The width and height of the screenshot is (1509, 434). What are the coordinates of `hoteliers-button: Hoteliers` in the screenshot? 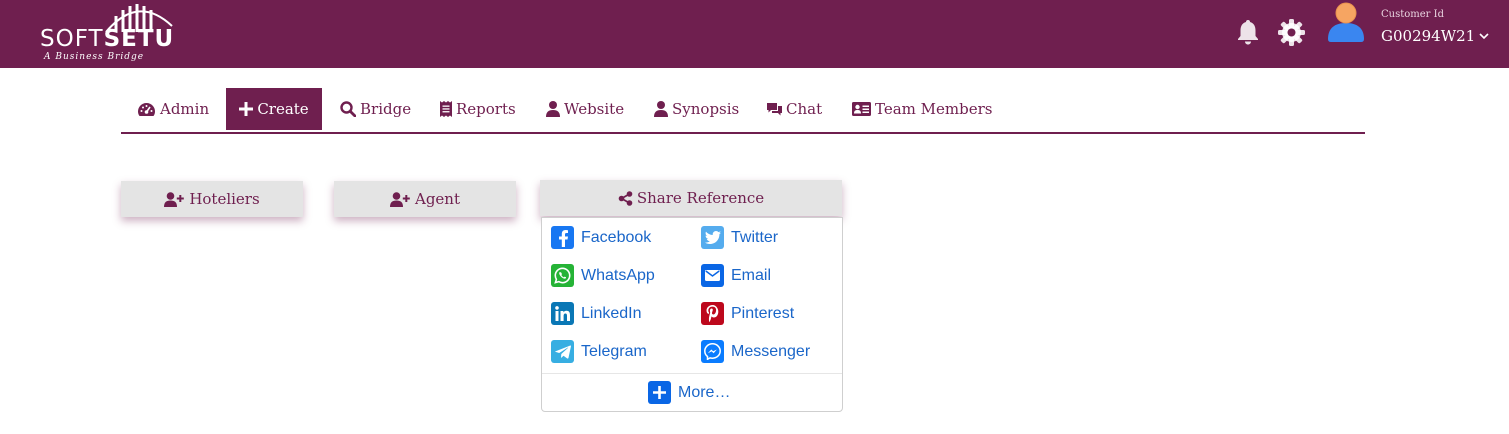 It's located at (212, 199).